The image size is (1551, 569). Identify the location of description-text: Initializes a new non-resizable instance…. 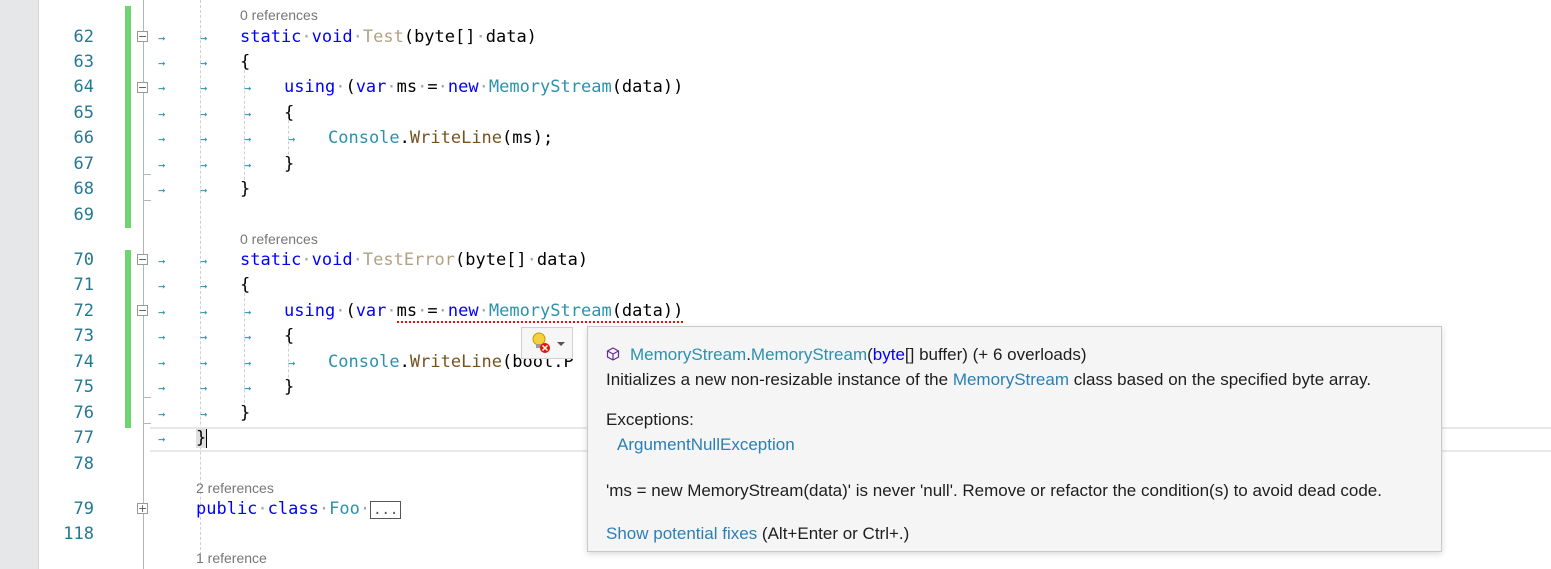
(779, 379).